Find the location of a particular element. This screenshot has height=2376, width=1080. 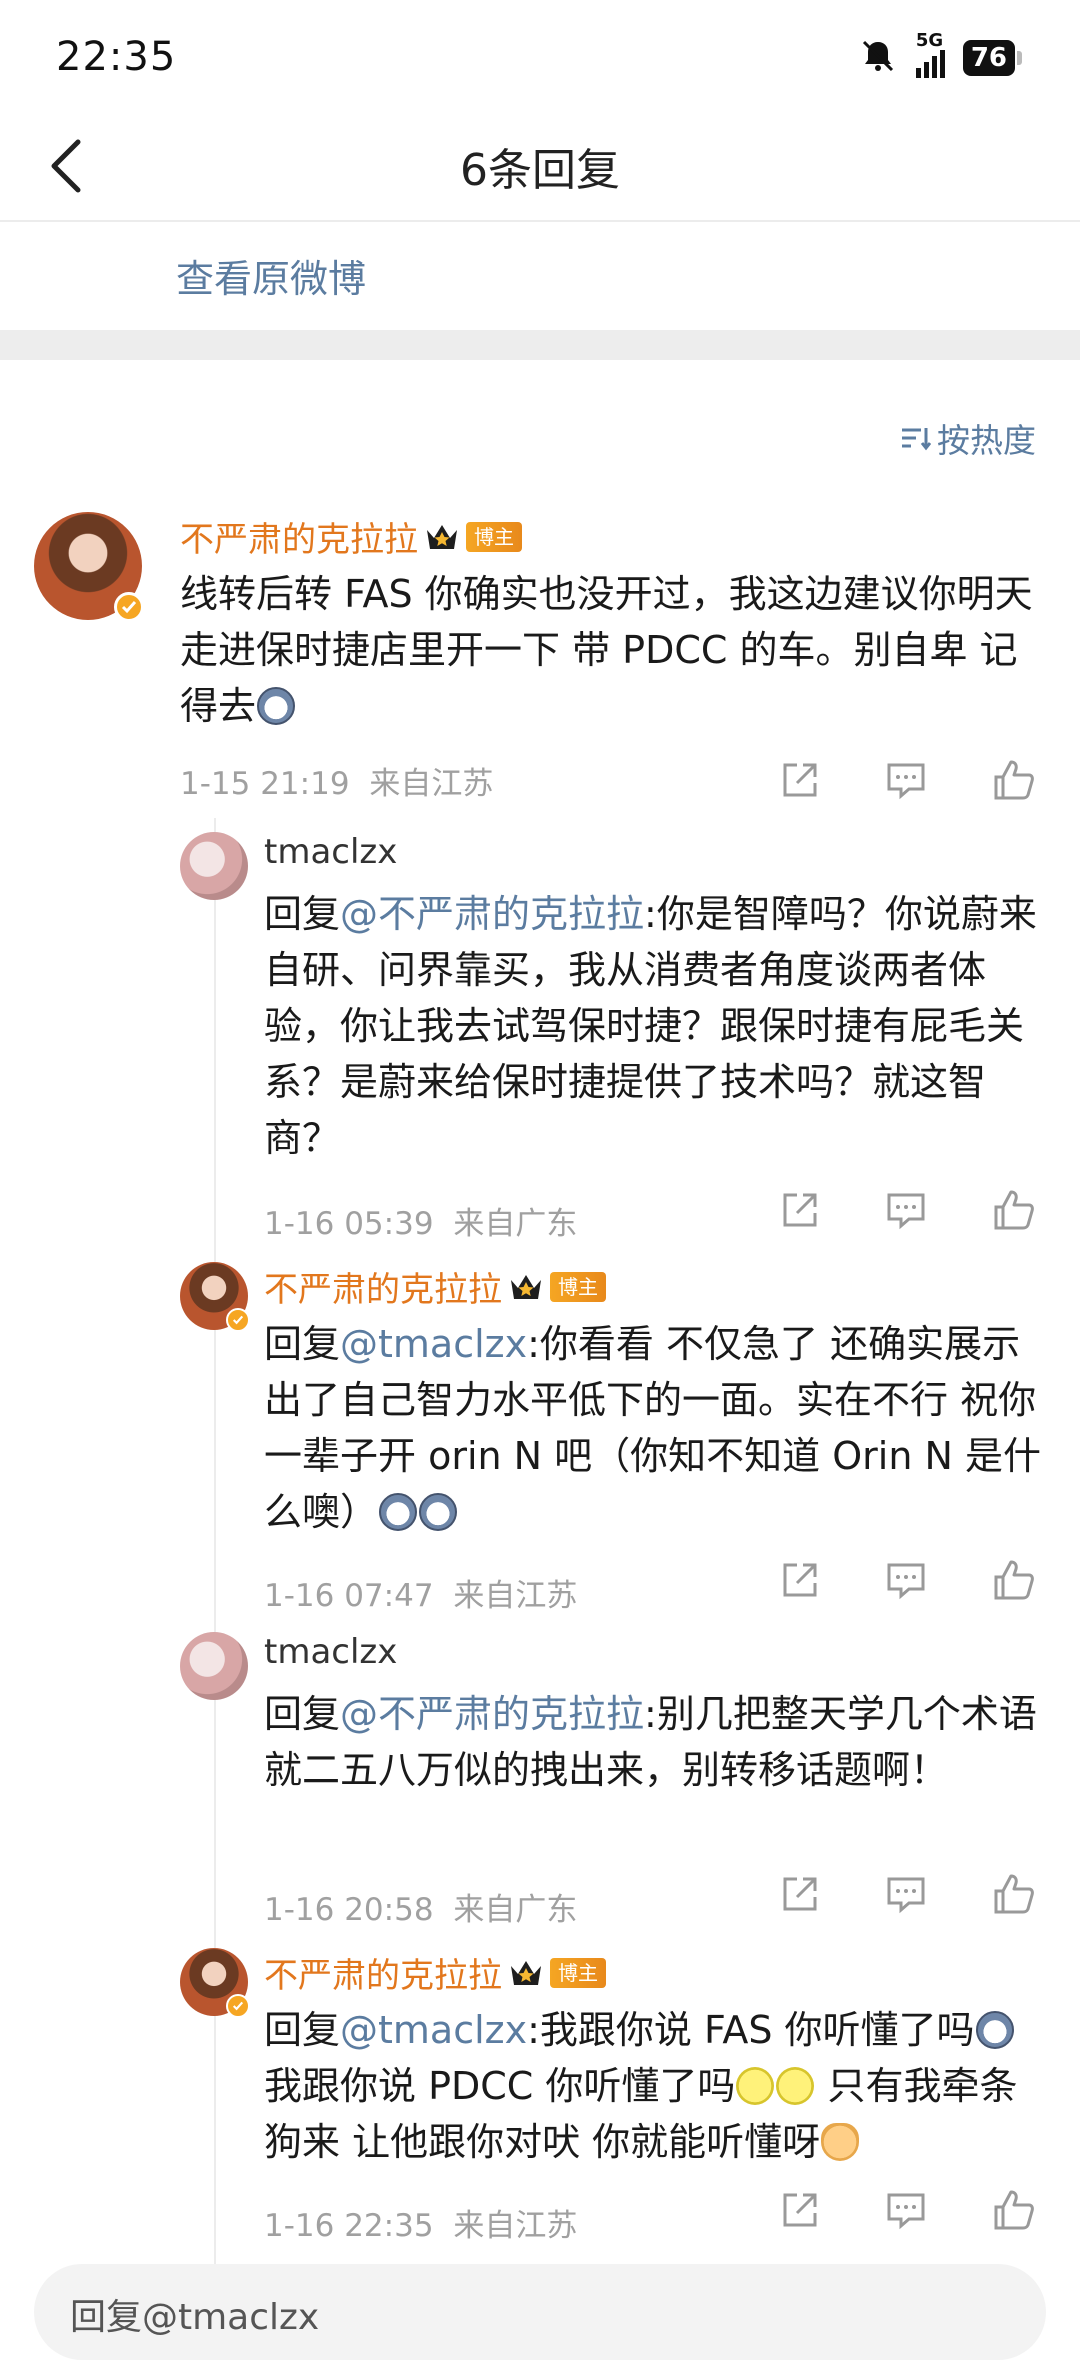

view-original-link: 查看原微博 is located at coordinates (271, 275).